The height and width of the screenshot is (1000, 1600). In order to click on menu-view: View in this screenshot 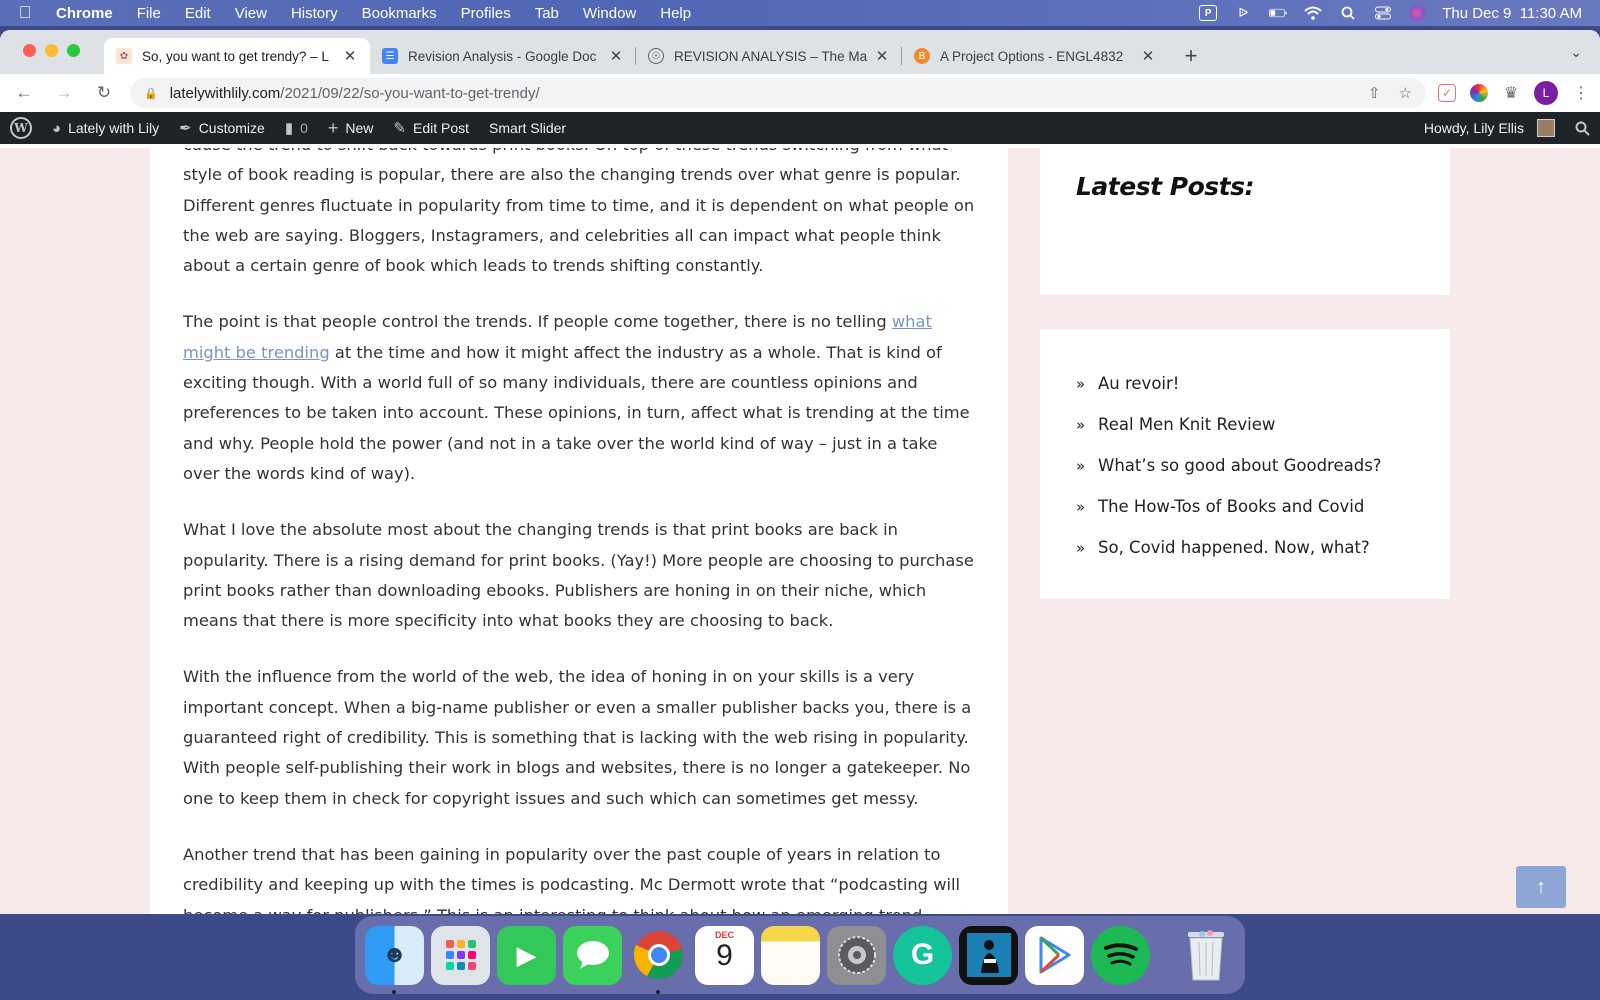, I will do `click(251, 13)`.